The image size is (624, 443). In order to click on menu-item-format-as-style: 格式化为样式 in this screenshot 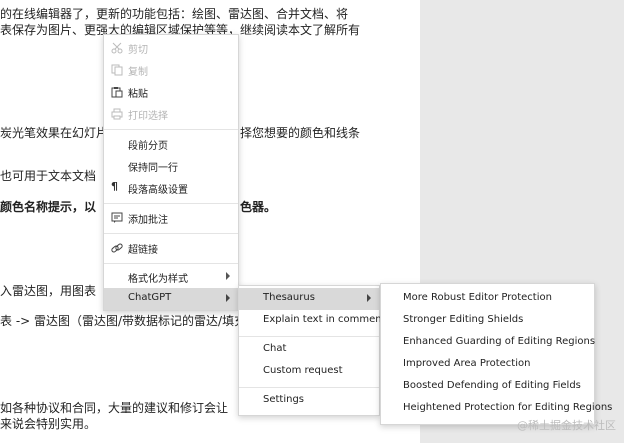, I will do `click(171, 277)`.